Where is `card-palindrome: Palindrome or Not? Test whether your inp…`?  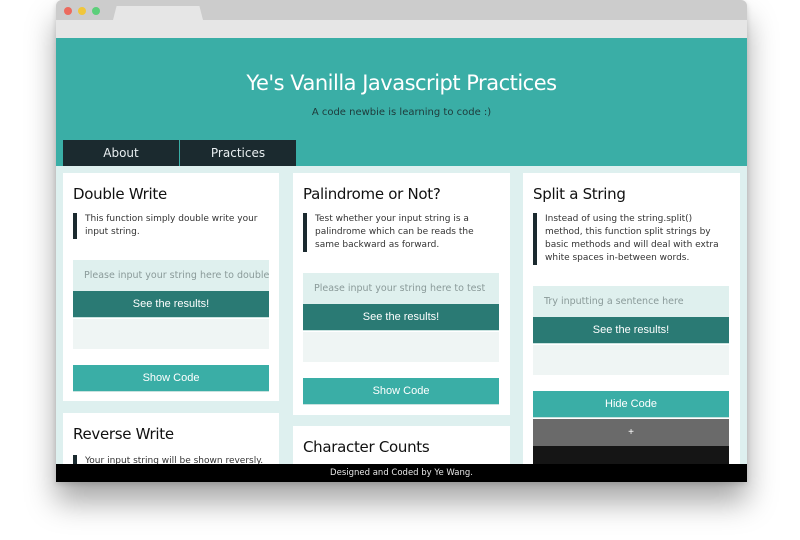
card-palindrome: Palindrome or Not? Test whether your inp… is located at coordinates (401, 294).